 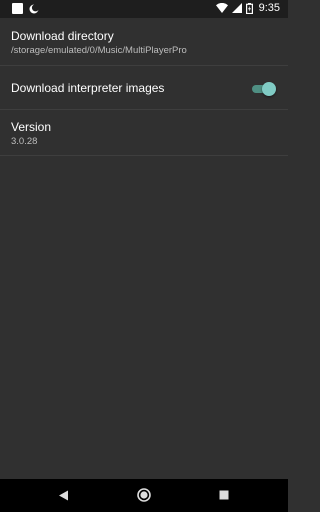 I want to click on notification-area, so click(x=25, y=8).